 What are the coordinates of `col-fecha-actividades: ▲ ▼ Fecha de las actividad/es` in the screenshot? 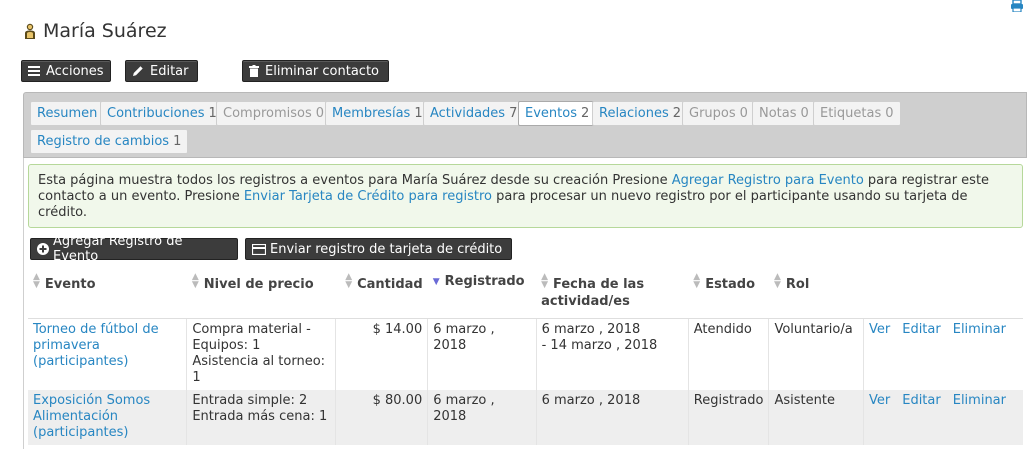 It's located at (612, 292).